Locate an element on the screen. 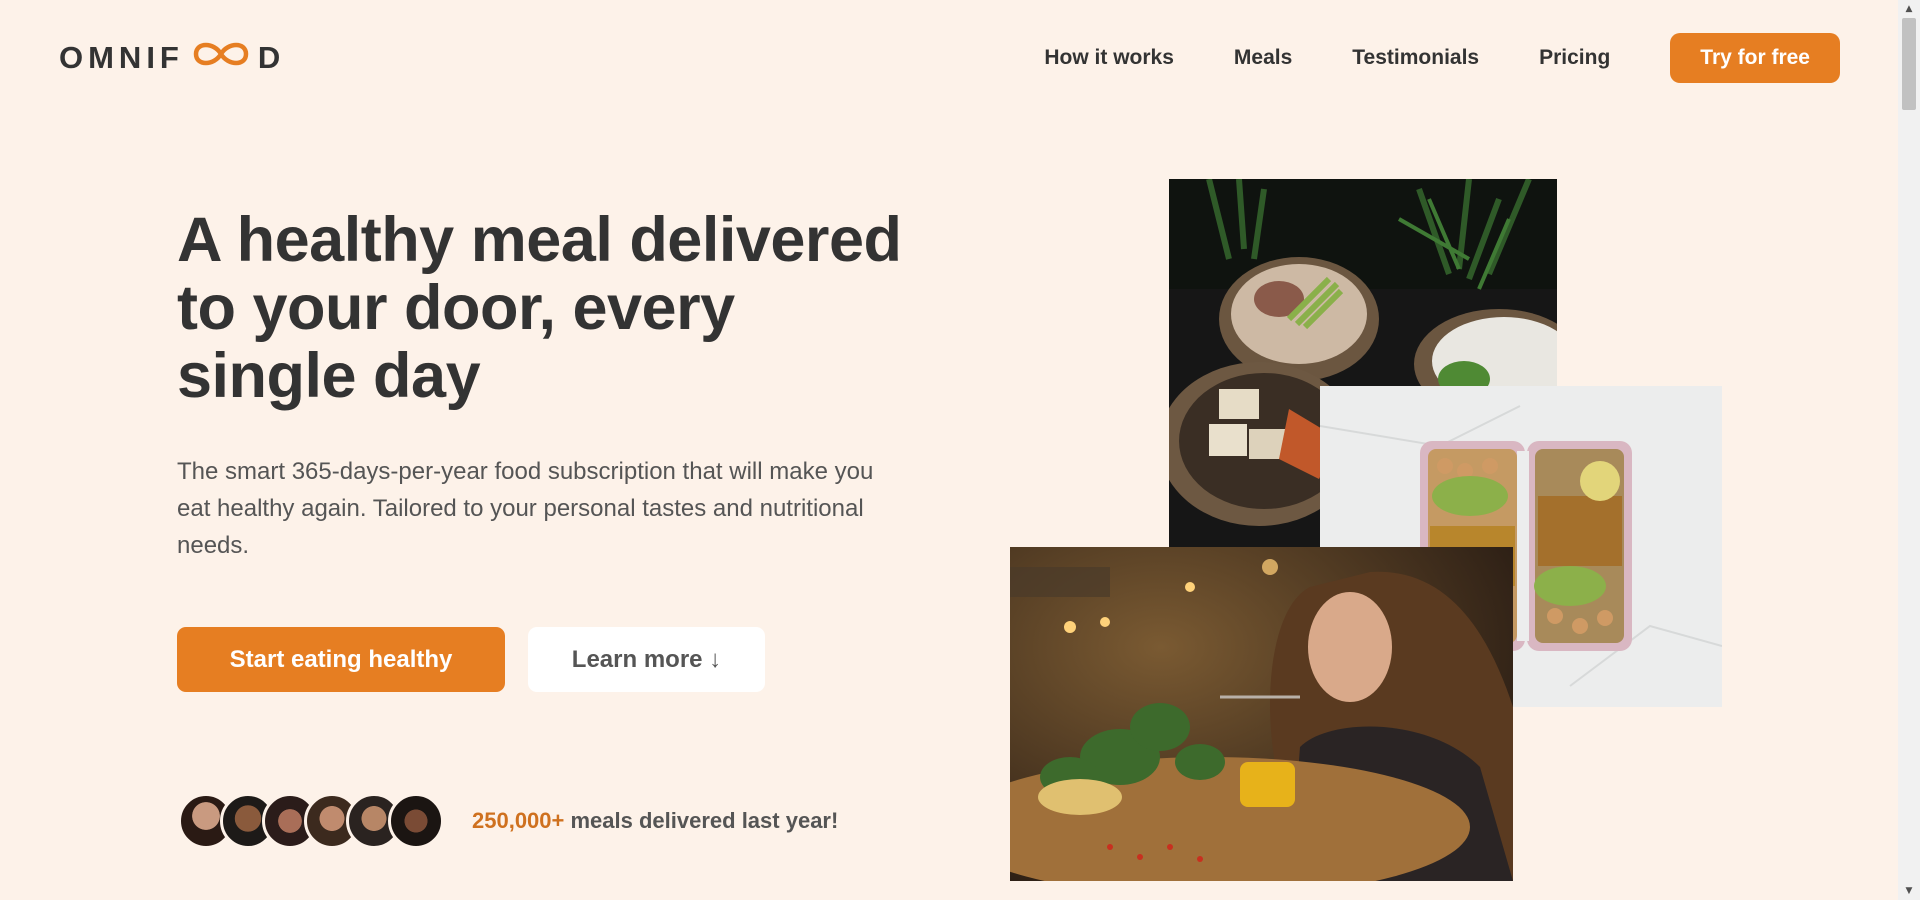 The image size is (1920, 900). meals-delivered-count: 250,000+ is located at coordinates (518, 820).